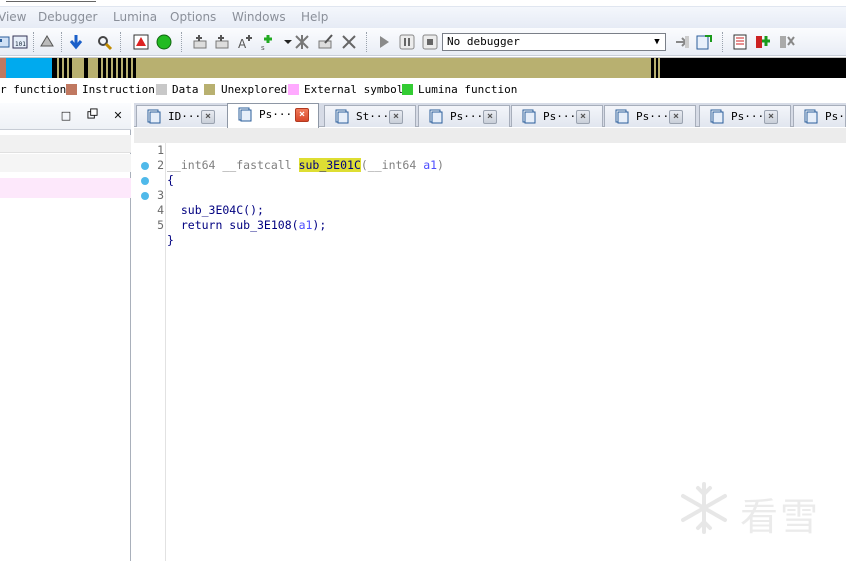 The width and height of the screenshot is (846, 561). I want to click on close-icon, so click(349, 42).